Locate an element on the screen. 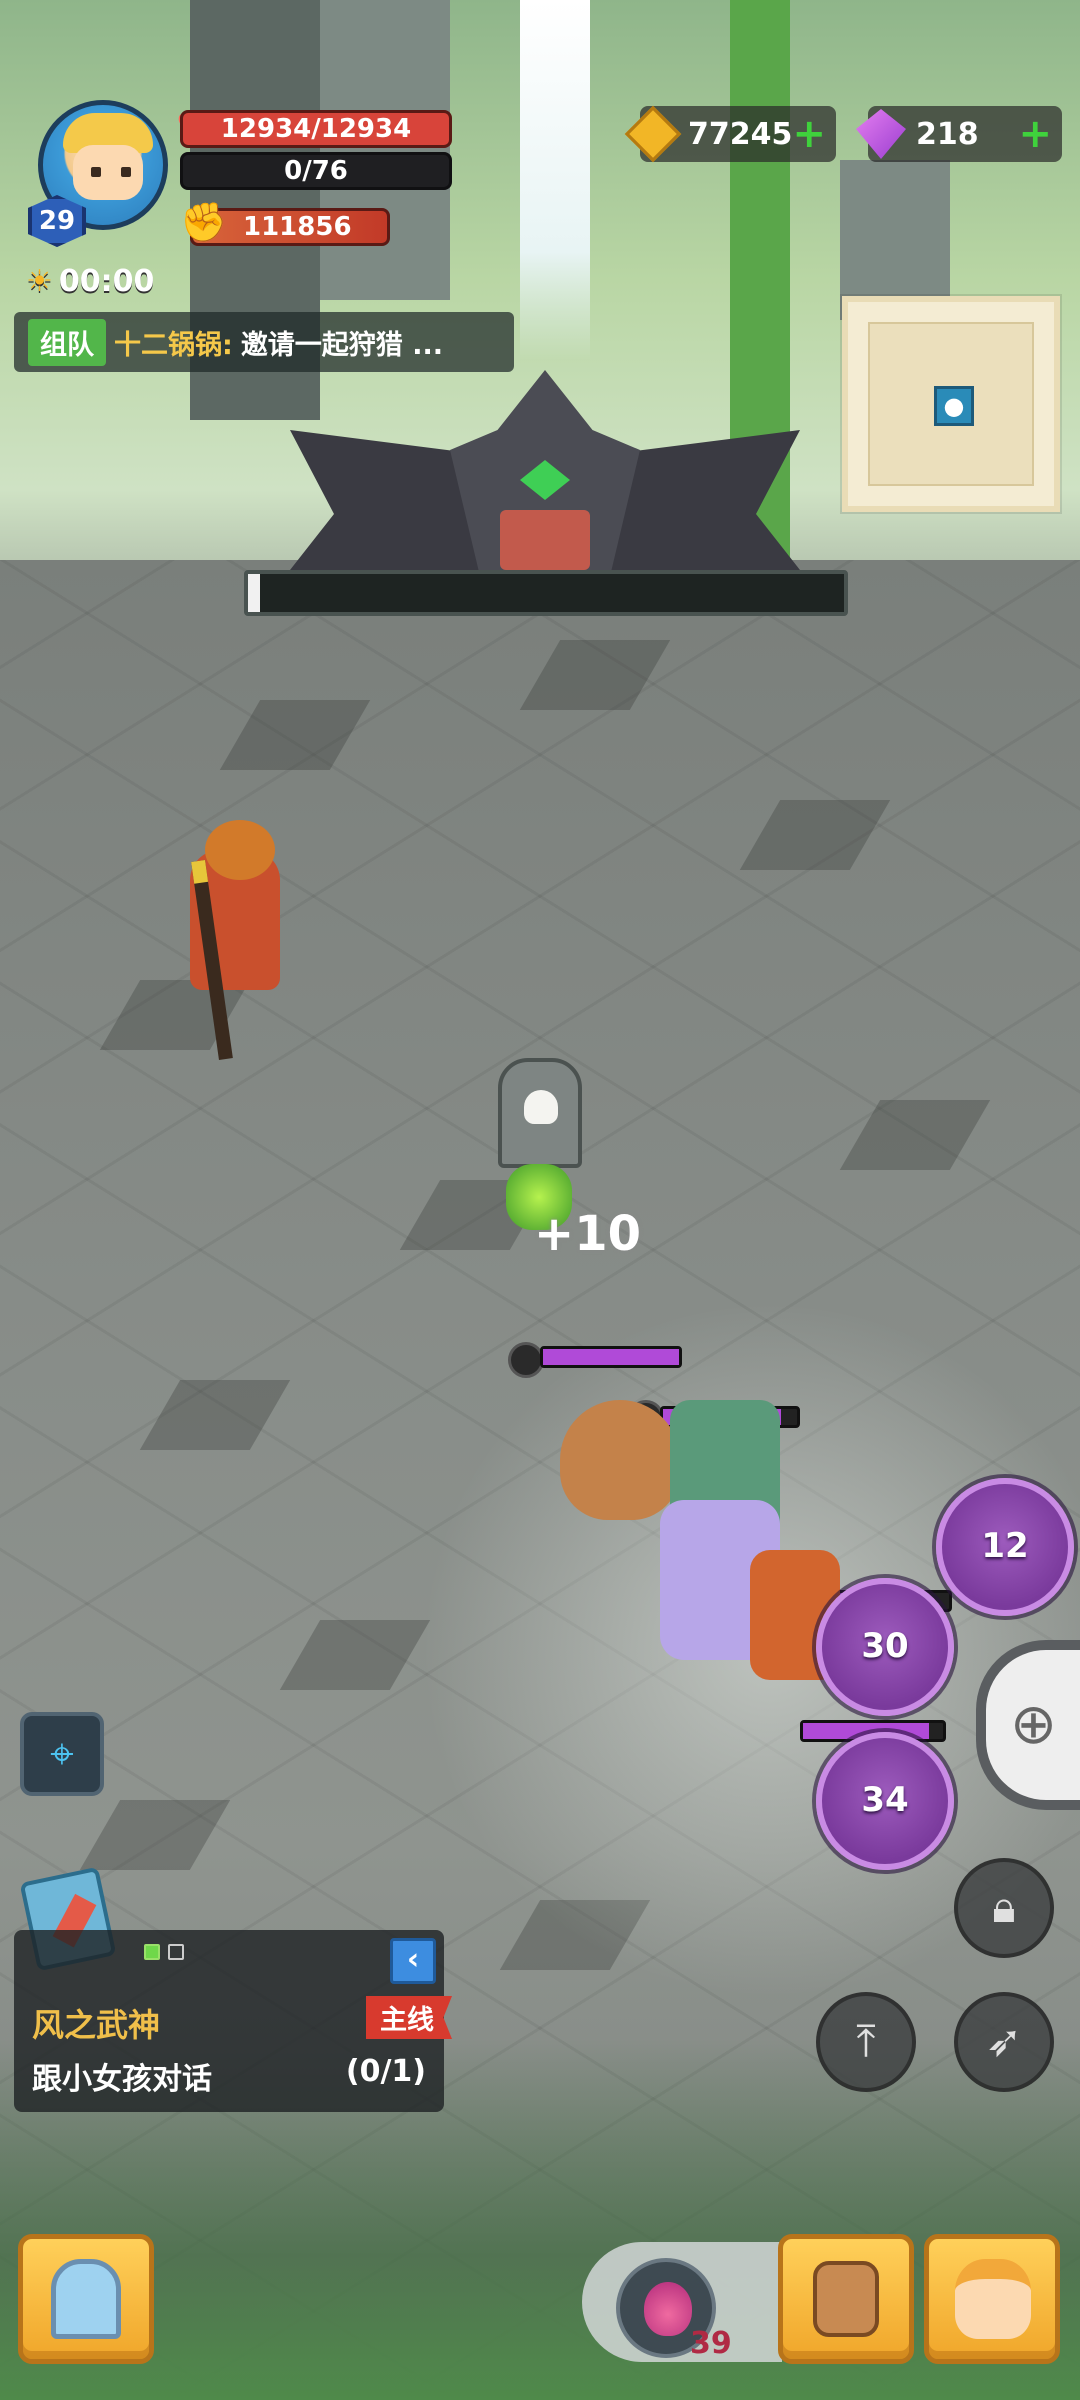 The height and width of the screenshot is (2400, 1080). map-marker-icon: ● is located at coordinates (954, 406).